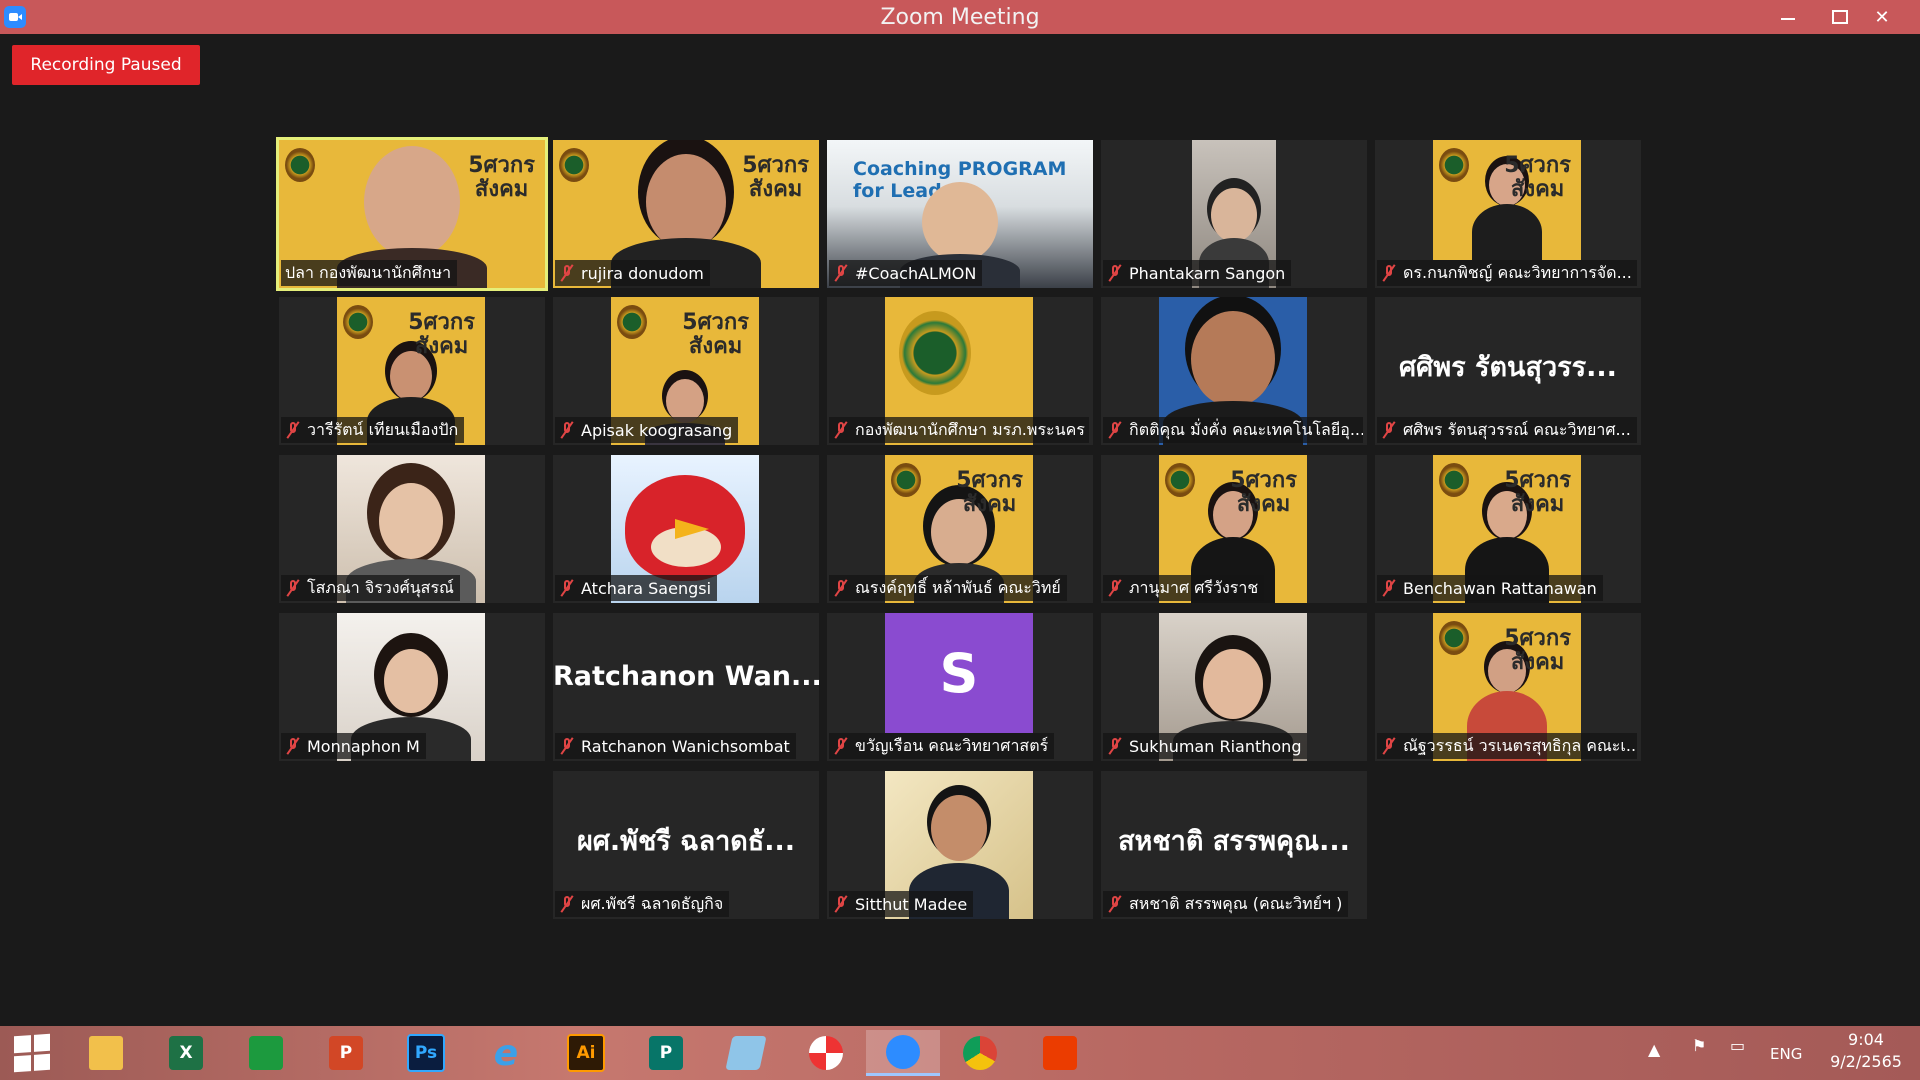 This screenshot has height=1080, width=1920. Describe the element at coordinates (980, 1053) in the screenshot. I see `taskbar-app-chrome` at that location.